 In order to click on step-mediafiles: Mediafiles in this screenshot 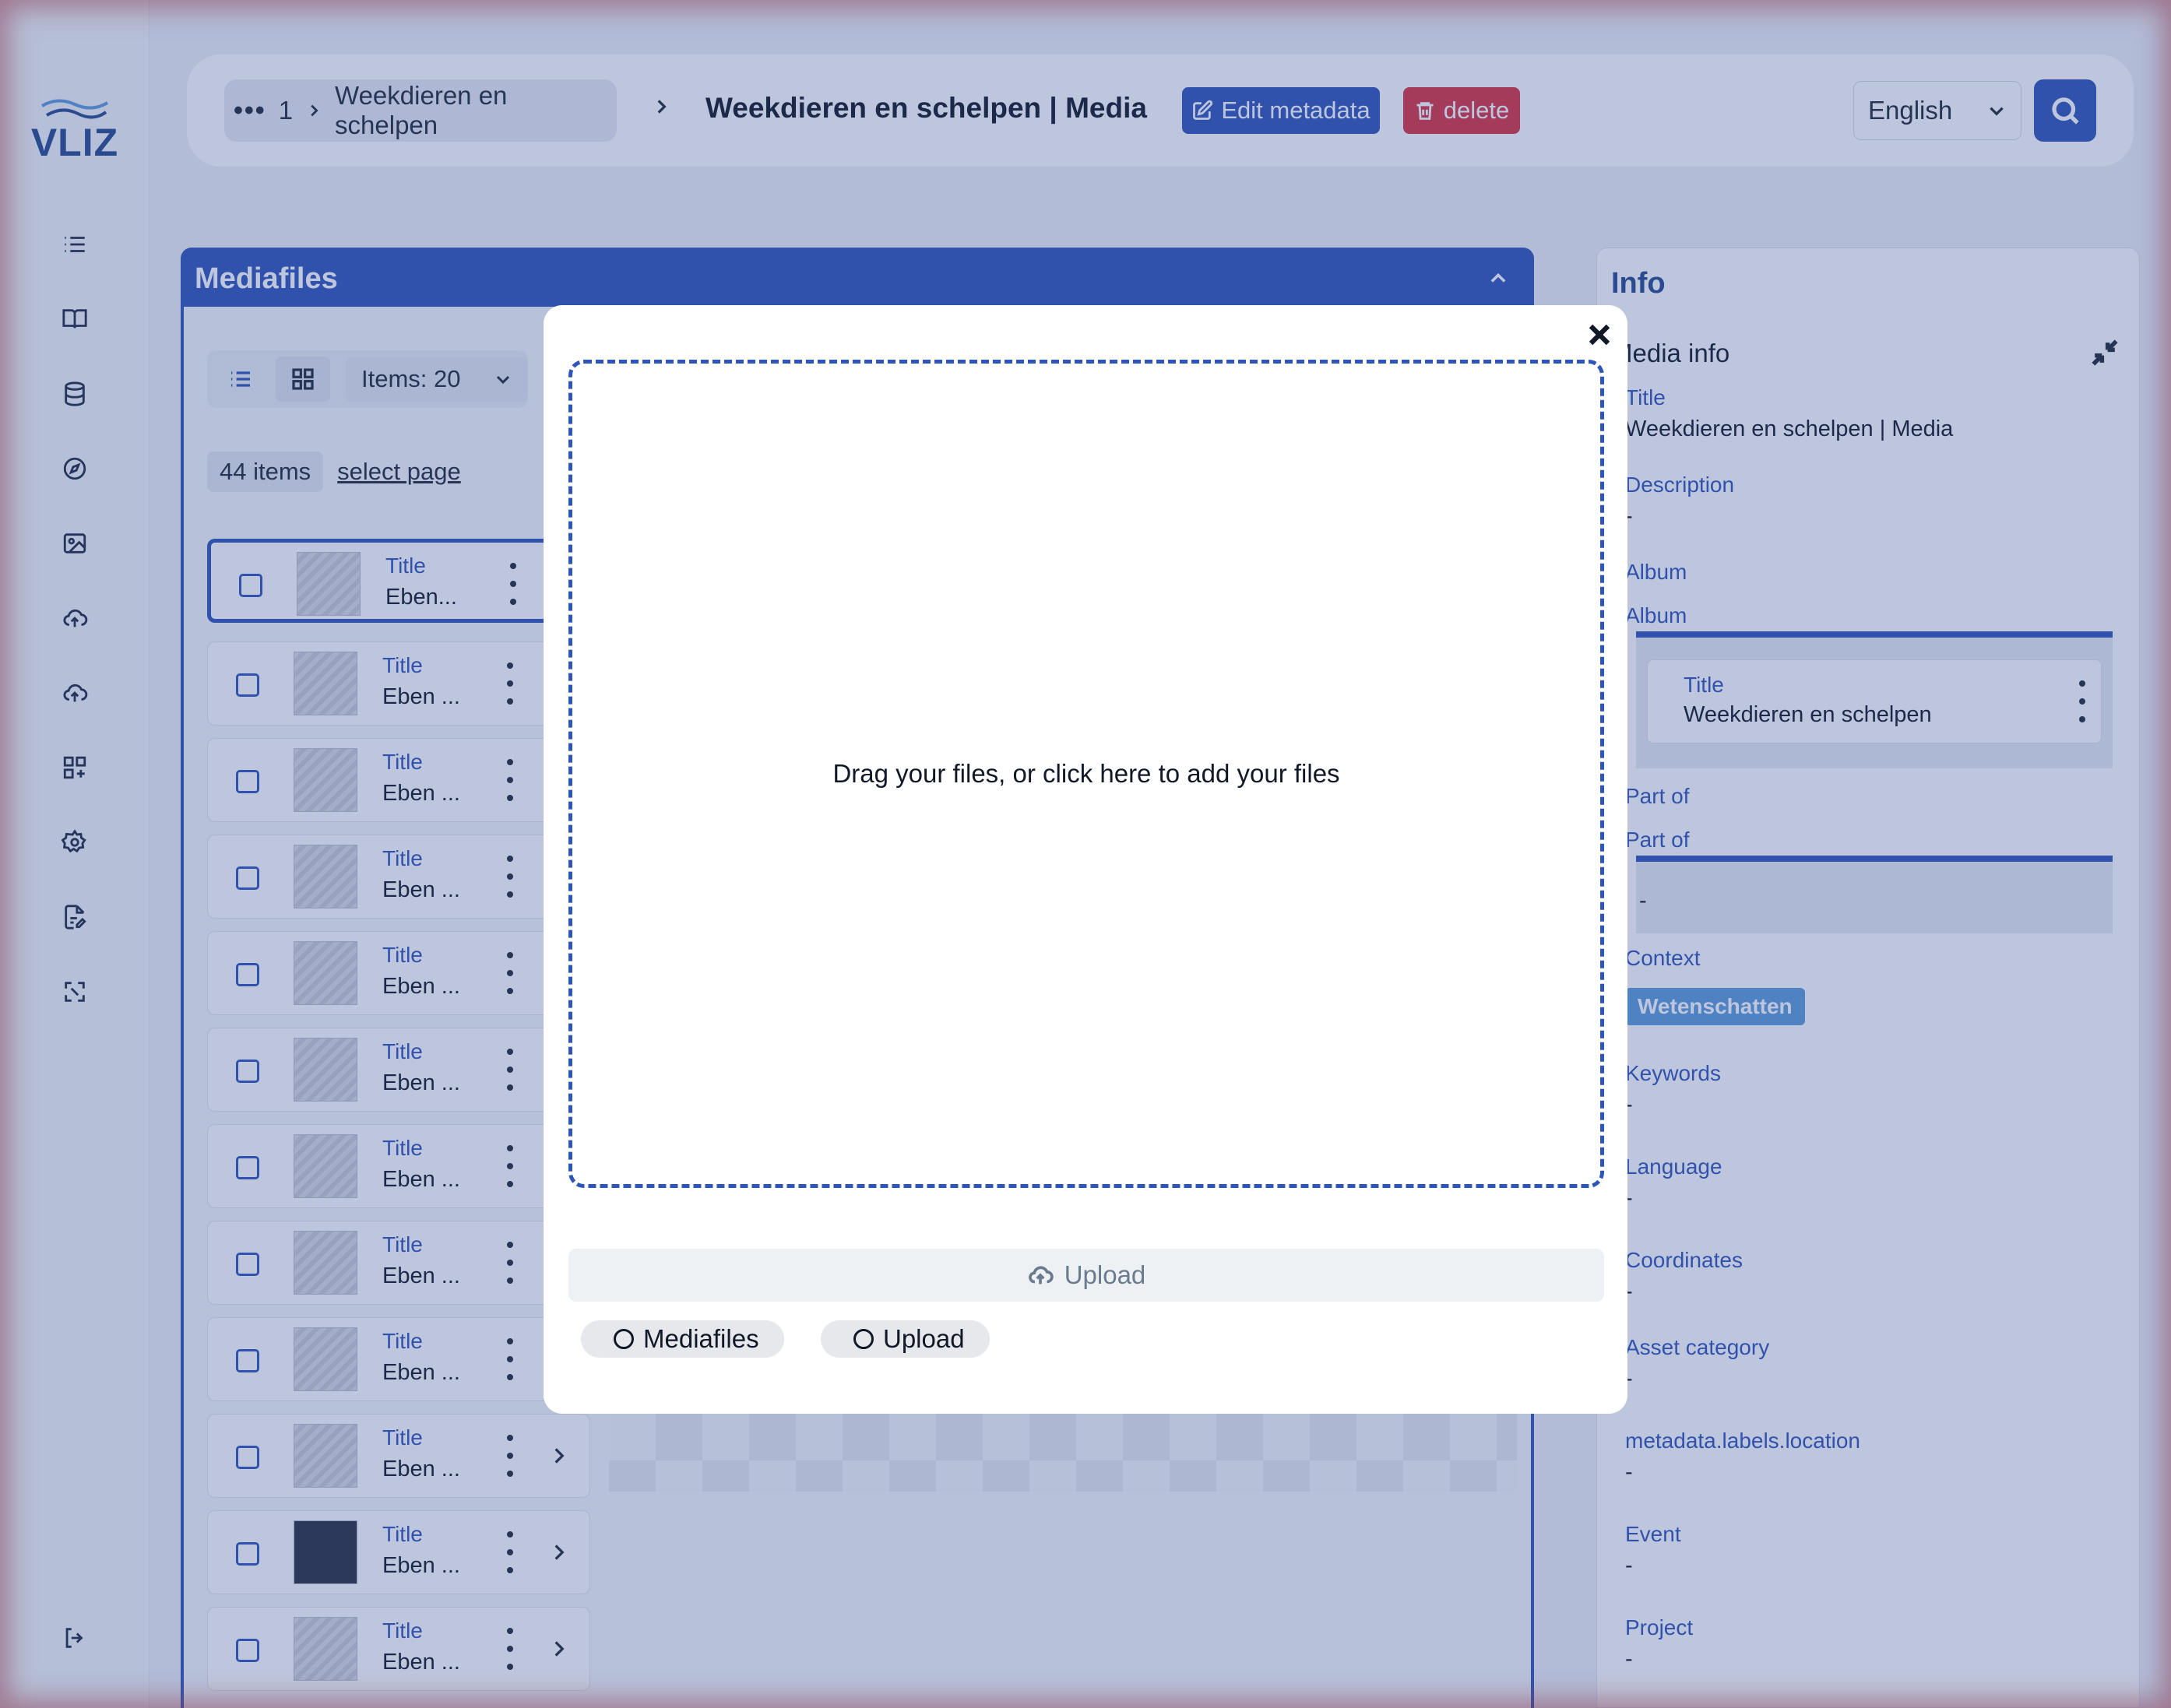, I will do `click(682, 1339)`.